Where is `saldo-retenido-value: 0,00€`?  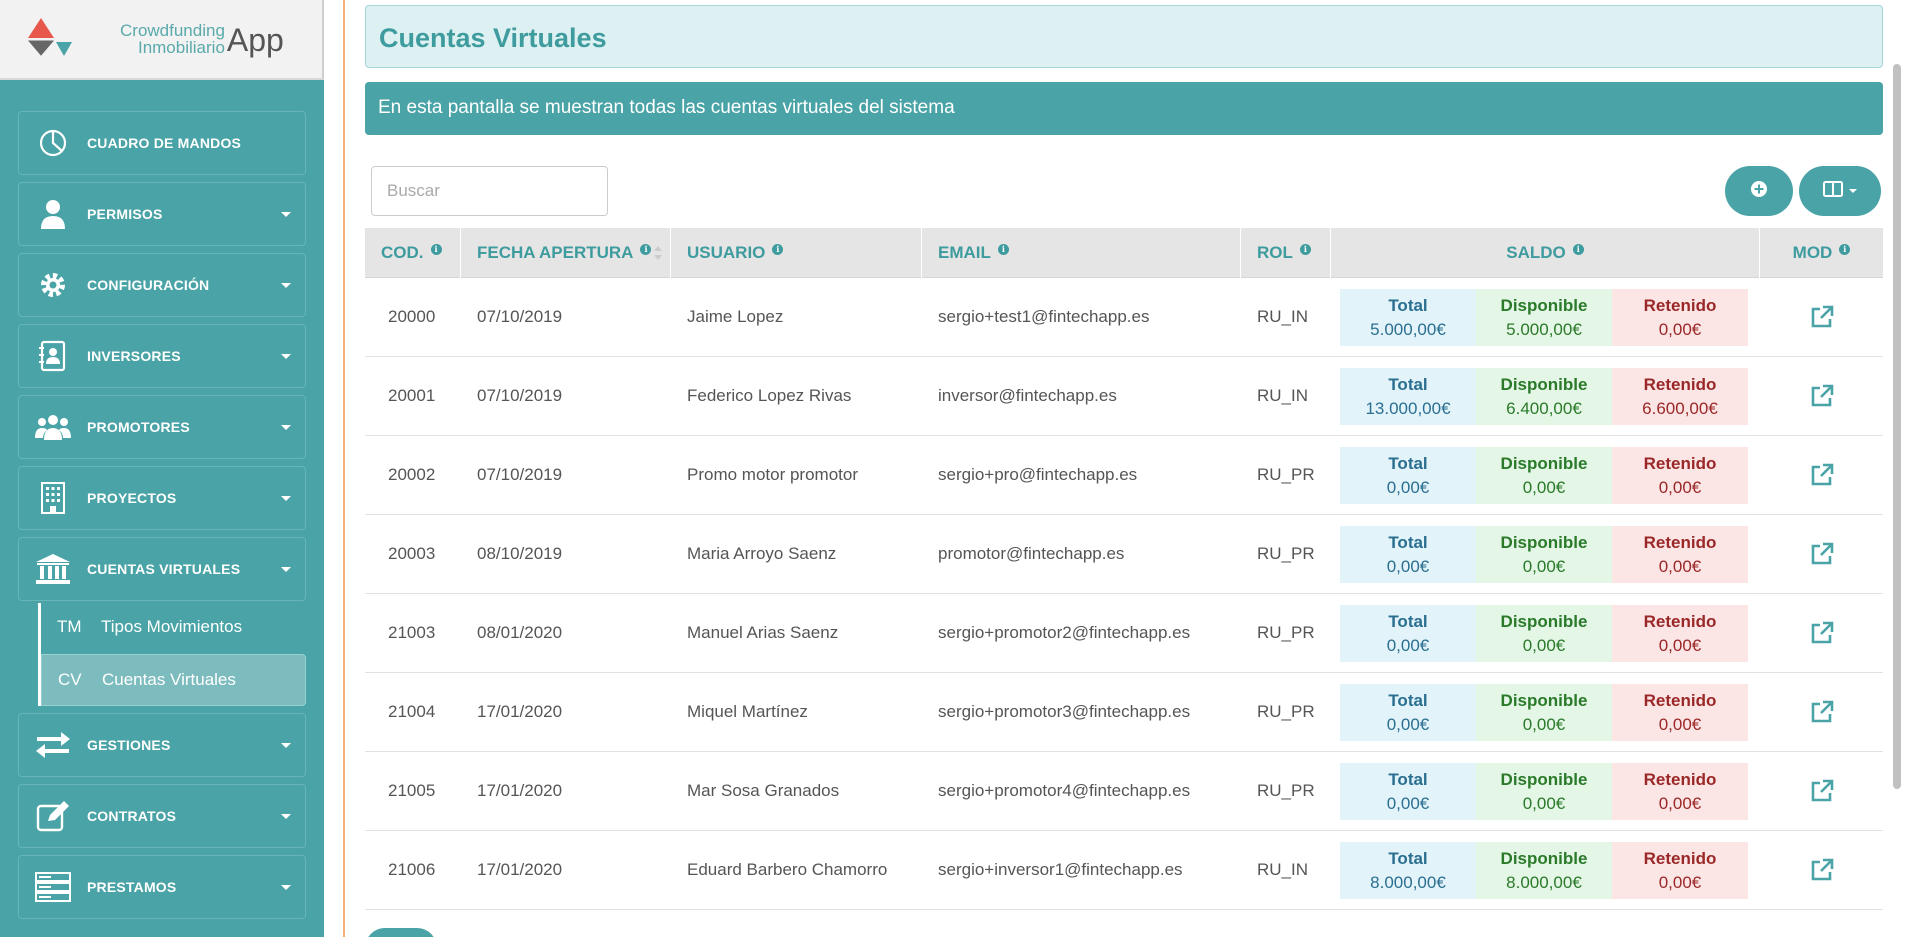 saldo-retenido-value: 0,00€ is located at coordinates (1680, 803).